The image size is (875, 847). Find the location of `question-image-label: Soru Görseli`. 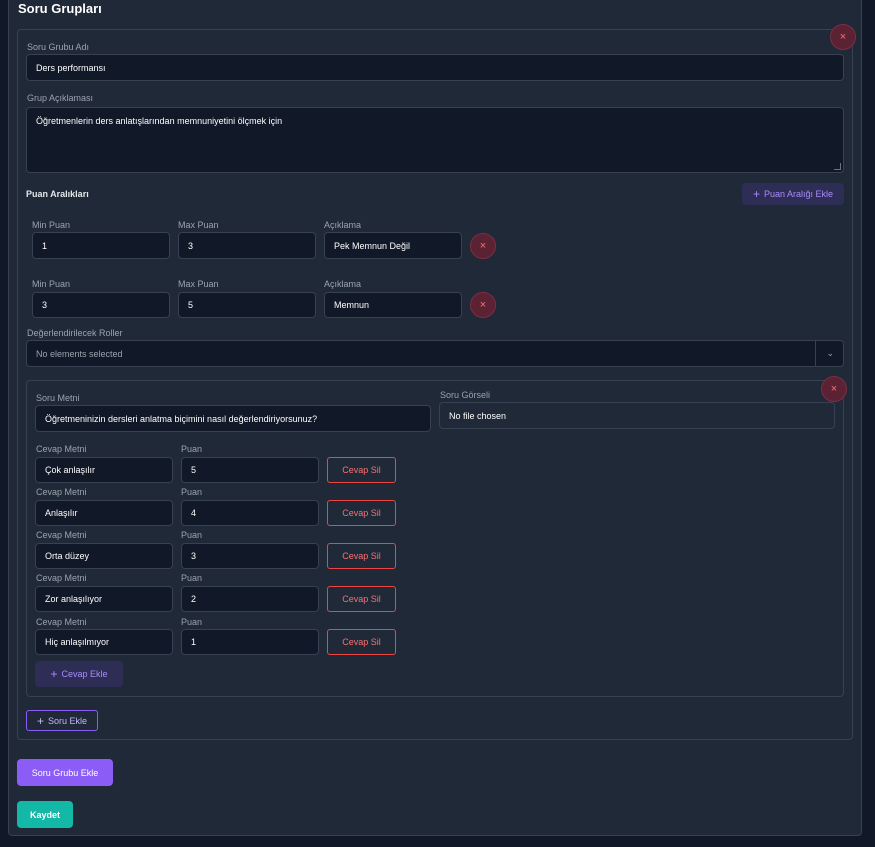

question-image-label: Soru Görseli is located at coordinates (465, 395).